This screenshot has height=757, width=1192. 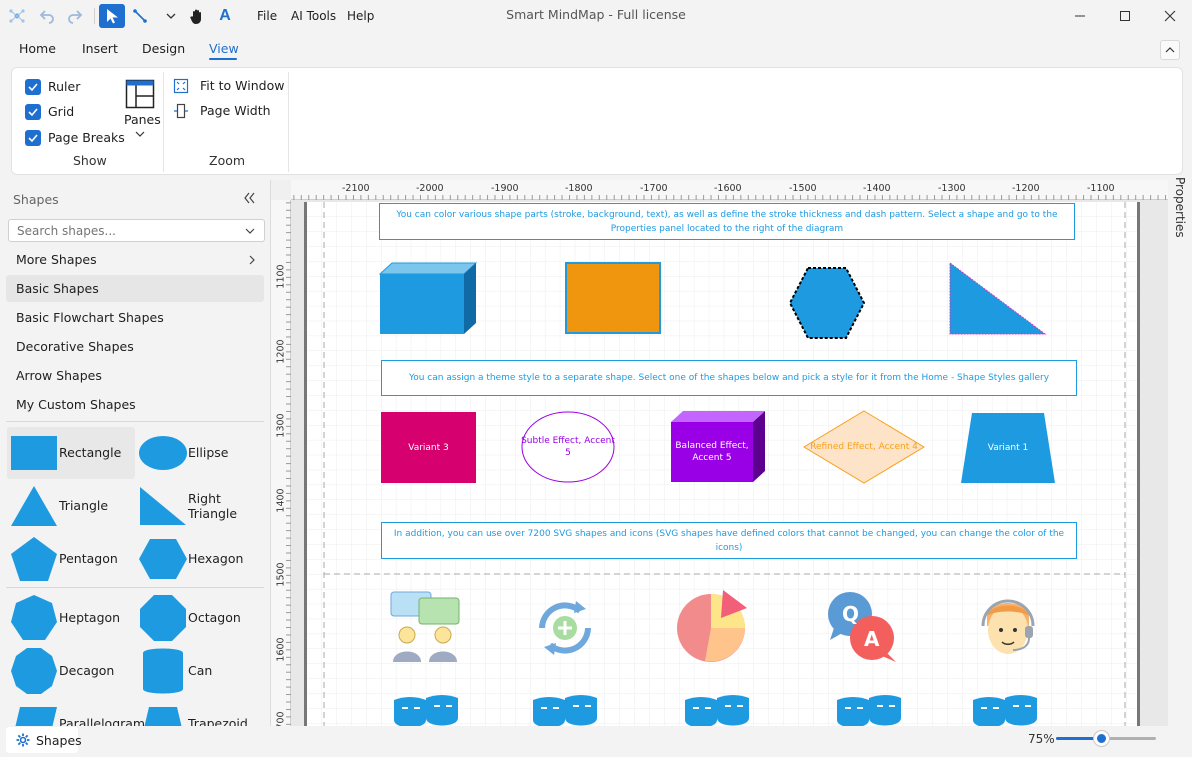 I want to click on category-my-custom-shapes: My Custom Shapes, so click(x=135, y=404).